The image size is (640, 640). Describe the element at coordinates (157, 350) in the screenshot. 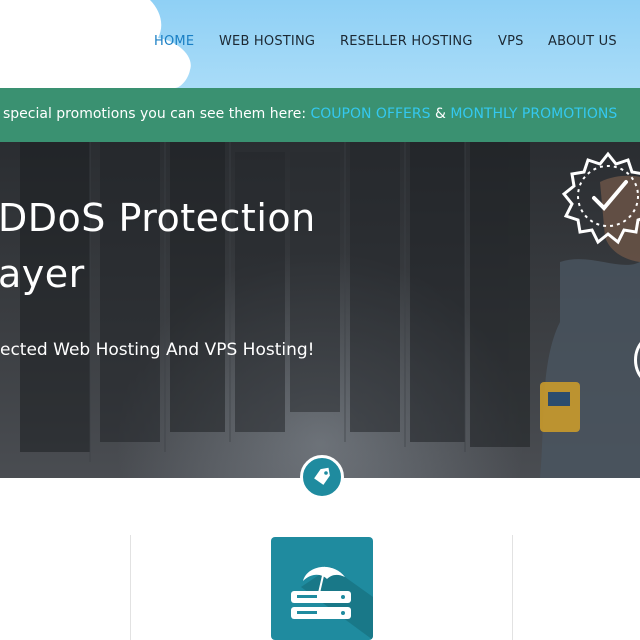

I see `hero-subtitle: ected Web Hosting And VPS Hosting!` at that location.